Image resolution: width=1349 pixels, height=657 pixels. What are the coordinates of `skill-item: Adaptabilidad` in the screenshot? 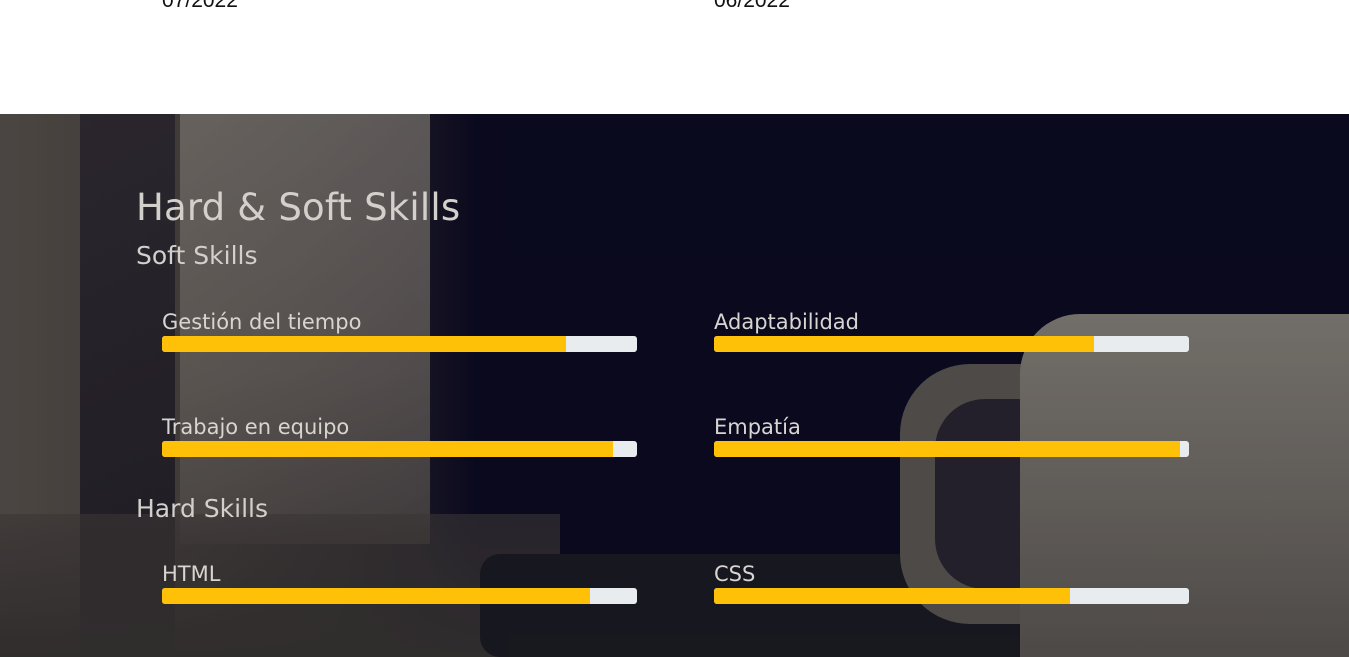 It's located at (951, 329).